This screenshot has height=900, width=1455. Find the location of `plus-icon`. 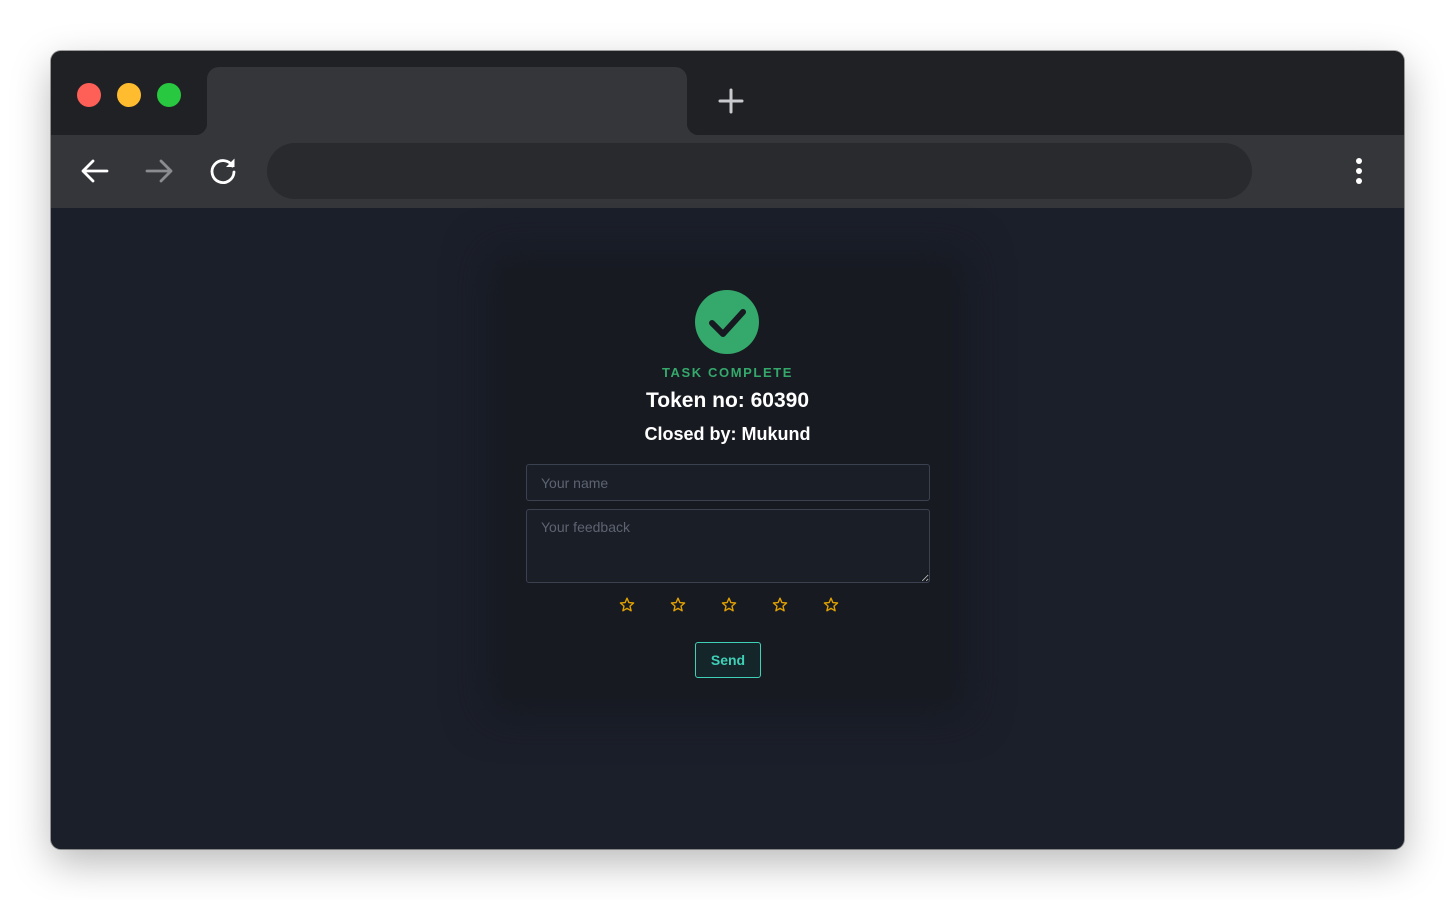

plus-icon is located at coordinates (731, 101).